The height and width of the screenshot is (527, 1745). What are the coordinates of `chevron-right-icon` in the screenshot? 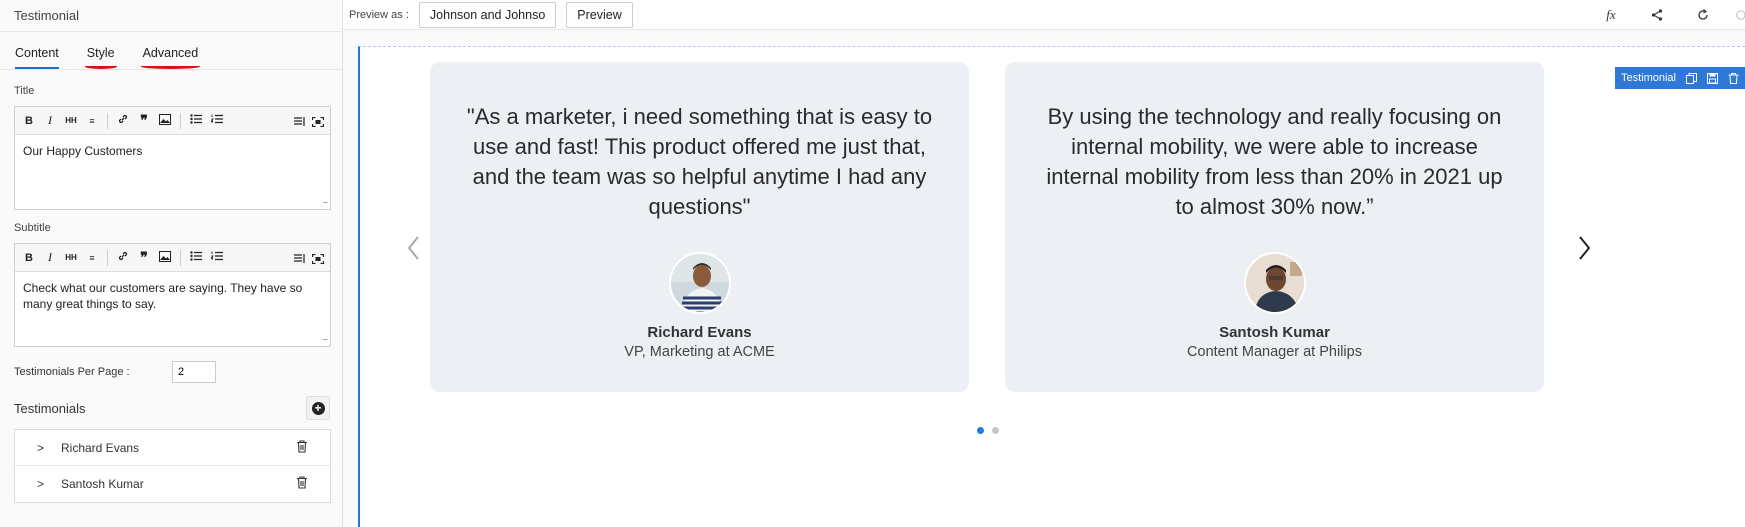 It's located at (1585, 248).